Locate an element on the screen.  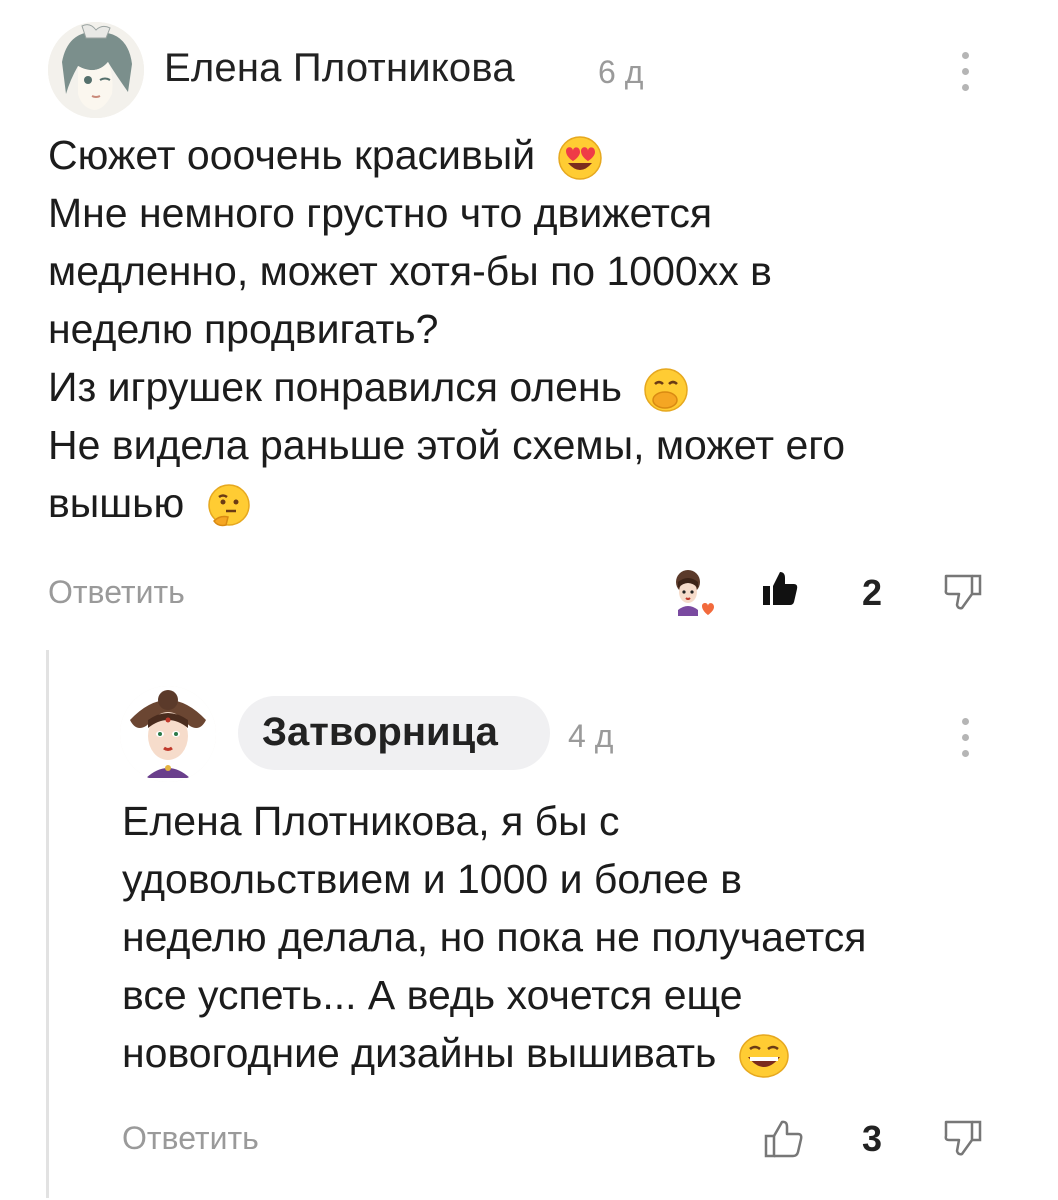
comment-time: 4 д is located at coordinates (591, 736).